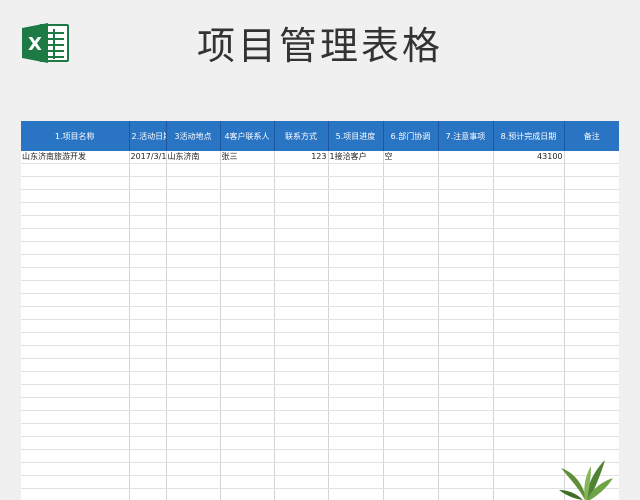  What do you see at coordinates (75, 157) in the screenshot?
I see `table-cell: 山东济南旅游开发` at bounding box center [75, 157].